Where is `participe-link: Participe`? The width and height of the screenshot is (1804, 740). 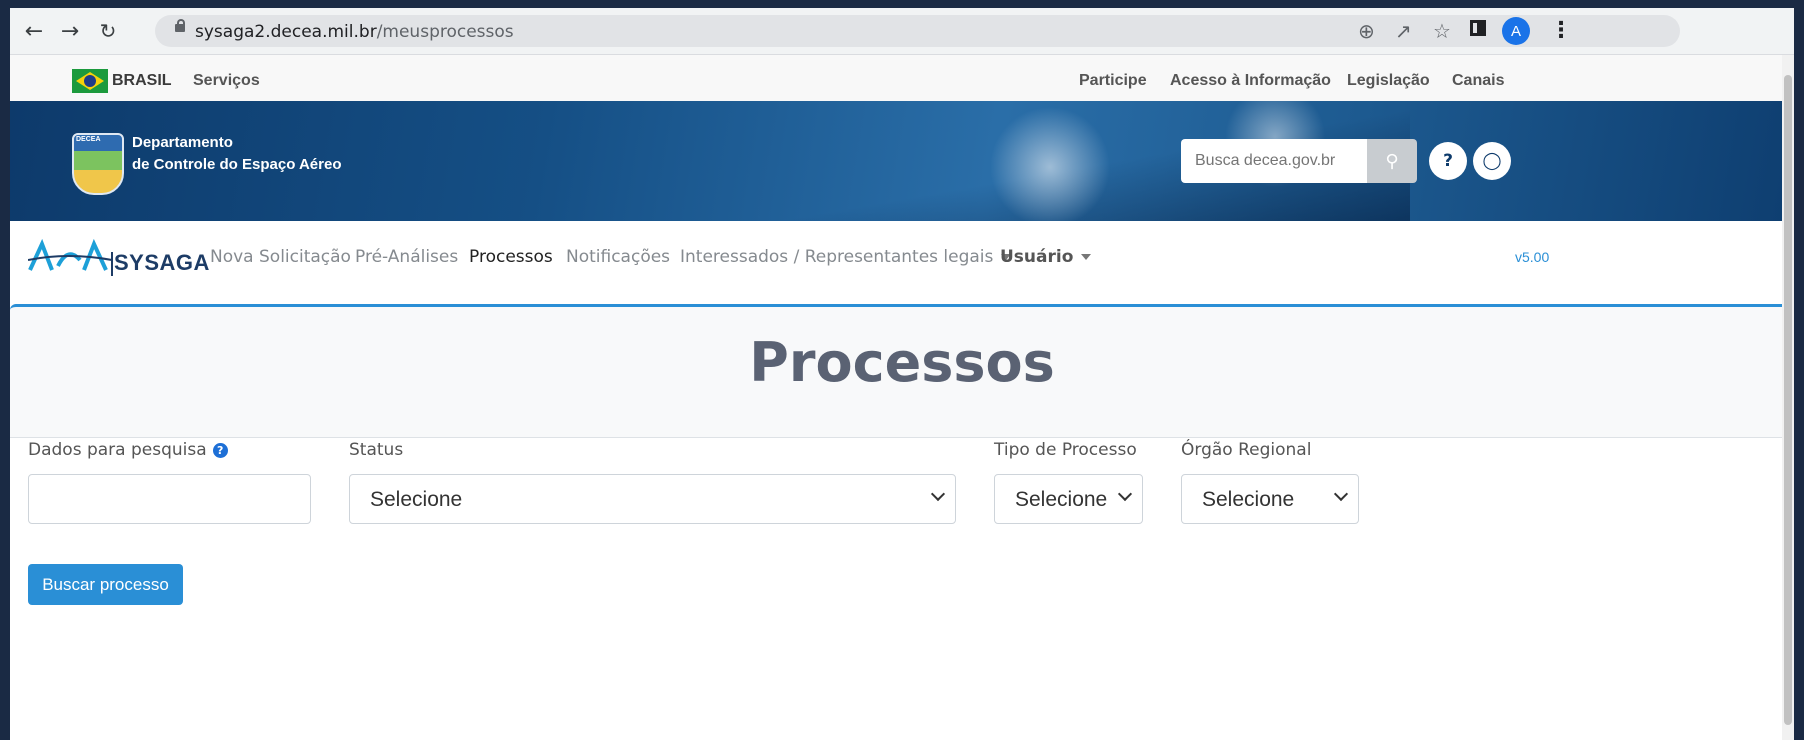 participe-link: Participe is located at coordinates (1113, 81).